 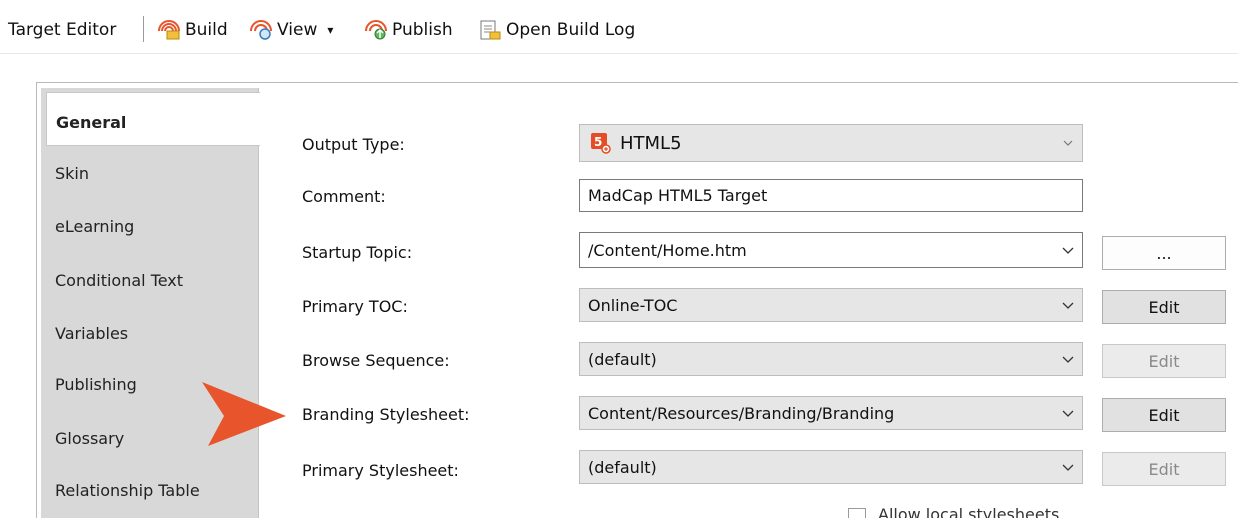 I want to click on view-button: View ▾, so click(x=291, y=30).